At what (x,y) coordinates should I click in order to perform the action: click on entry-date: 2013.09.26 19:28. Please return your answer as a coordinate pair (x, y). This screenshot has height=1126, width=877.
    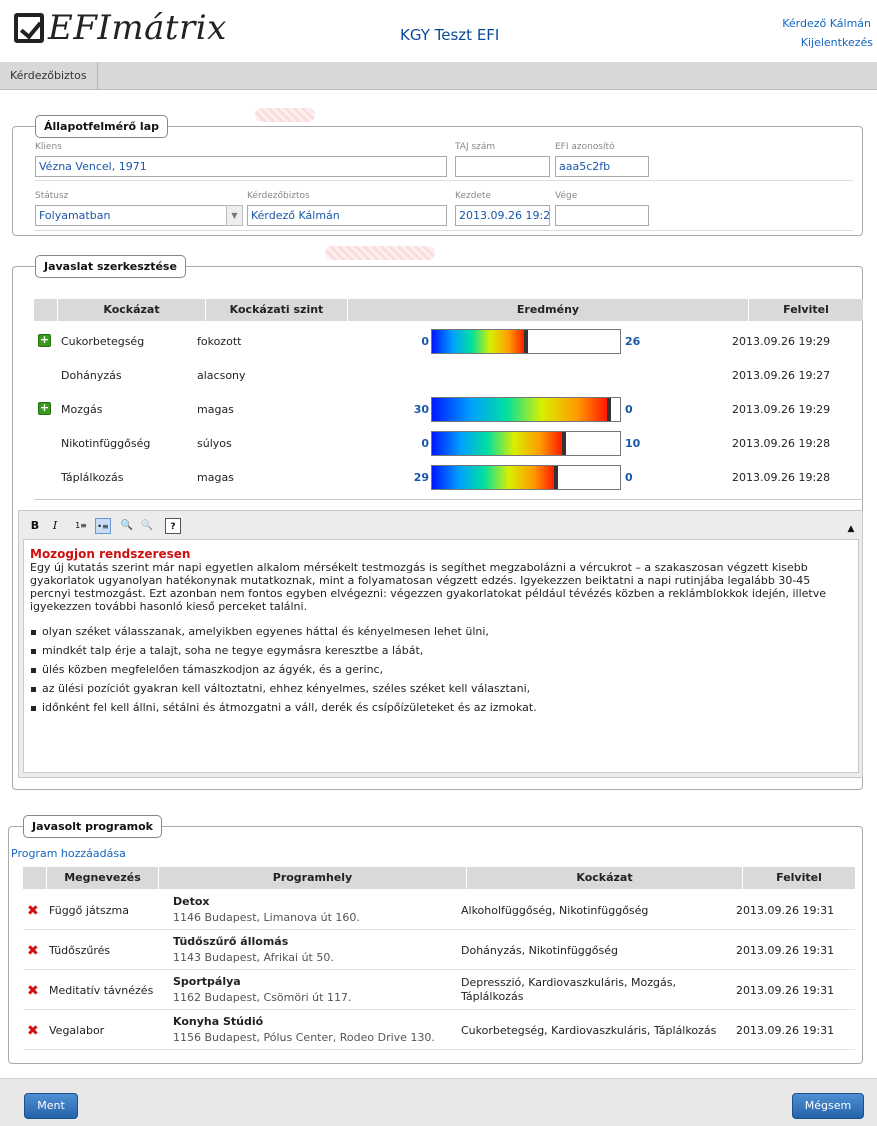
    Looking at the image, I should click on (781, 477).